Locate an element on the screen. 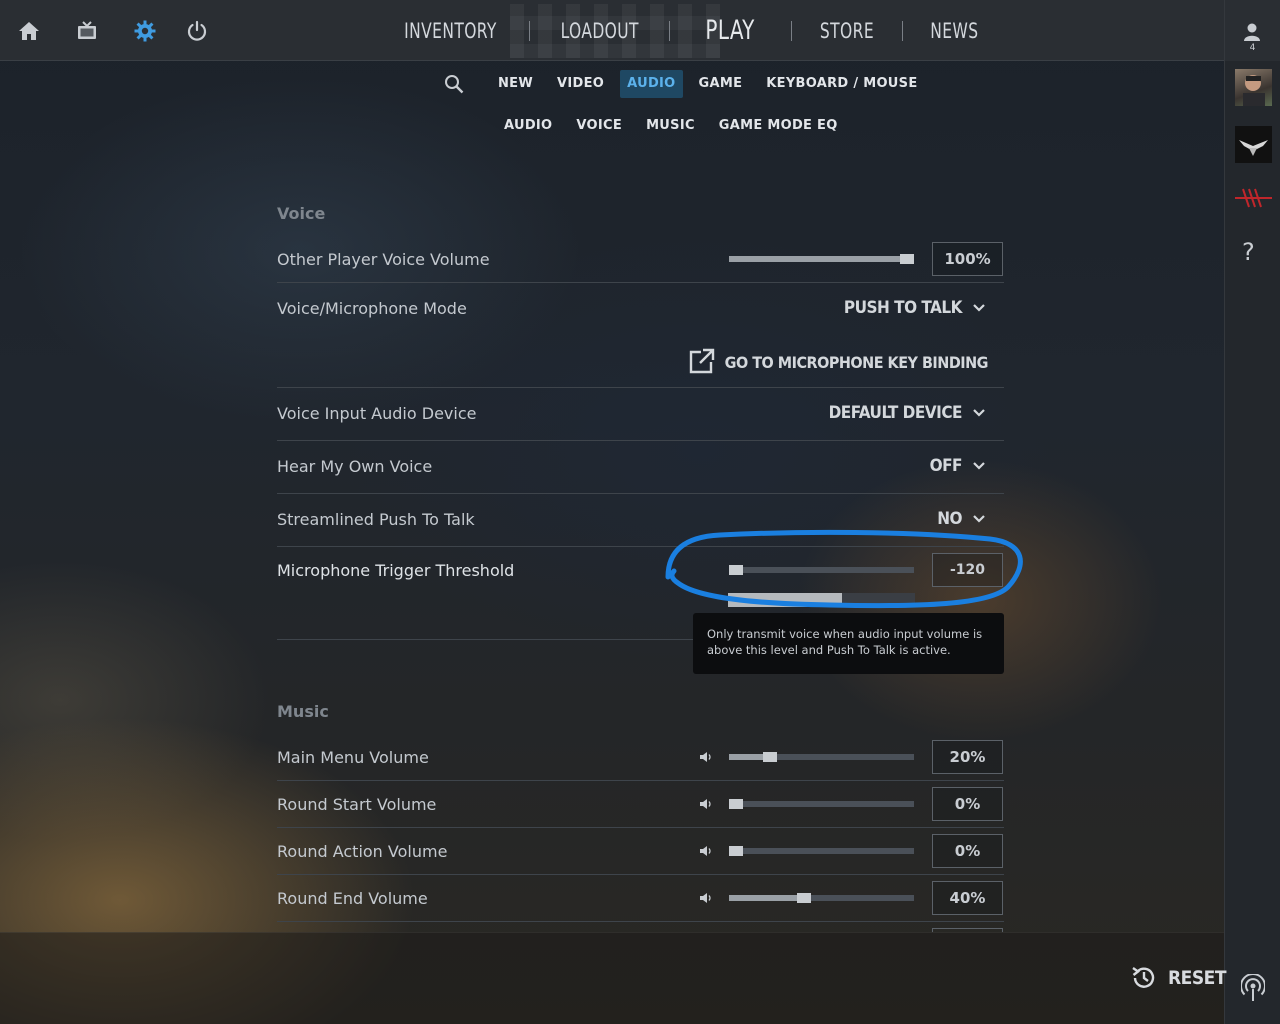  gear-icon is located at coordinates (145, 31).